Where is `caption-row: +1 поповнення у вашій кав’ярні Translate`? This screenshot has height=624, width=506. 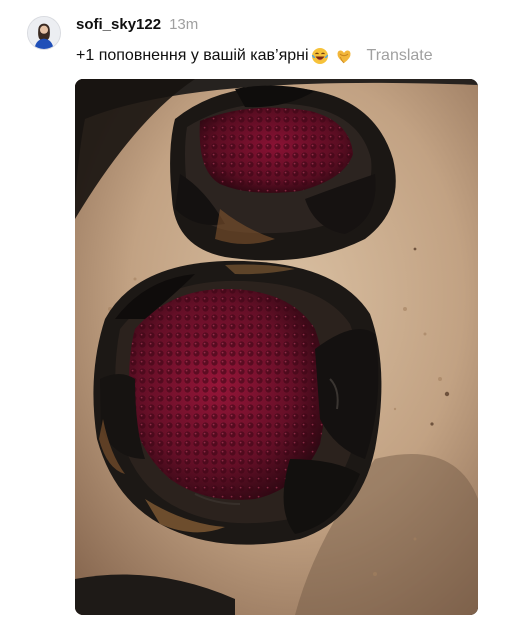
caption-row: +1 поповнення у вашій кав’ярні Translate is located at coordinates (254, 56).